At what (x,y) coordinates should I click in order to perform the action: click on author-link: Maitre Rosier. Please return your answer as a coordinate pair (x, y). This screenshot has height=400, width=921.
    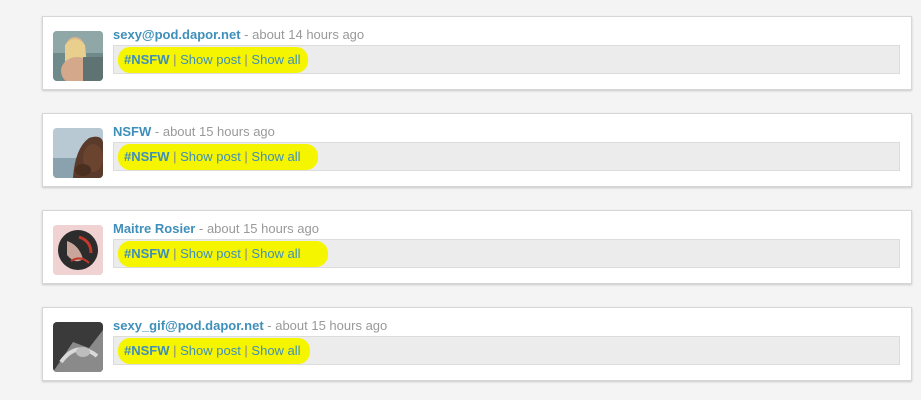
    Looking at the image, I should click on (154, 228).